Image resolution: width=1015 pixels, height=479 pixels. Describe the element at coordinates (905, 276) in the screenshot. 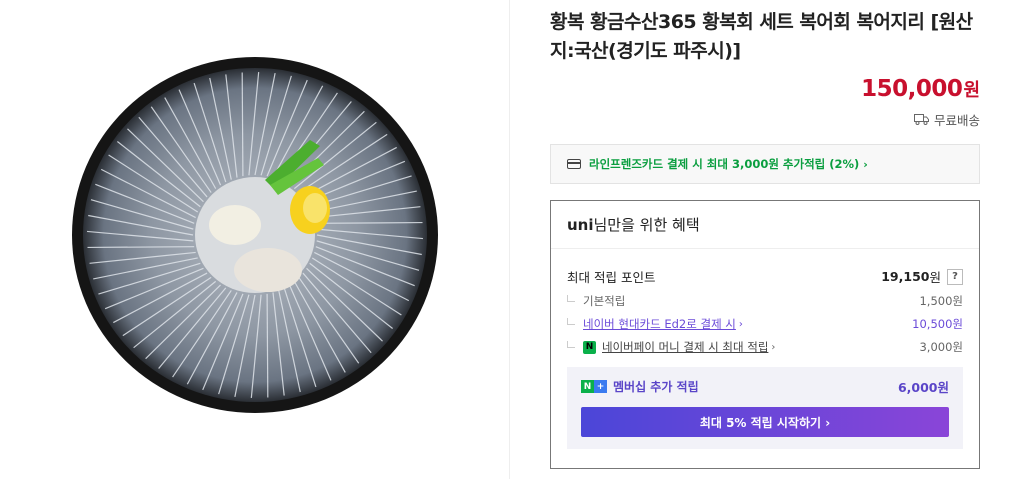

I see `max-points-value: 19,150` at that location.